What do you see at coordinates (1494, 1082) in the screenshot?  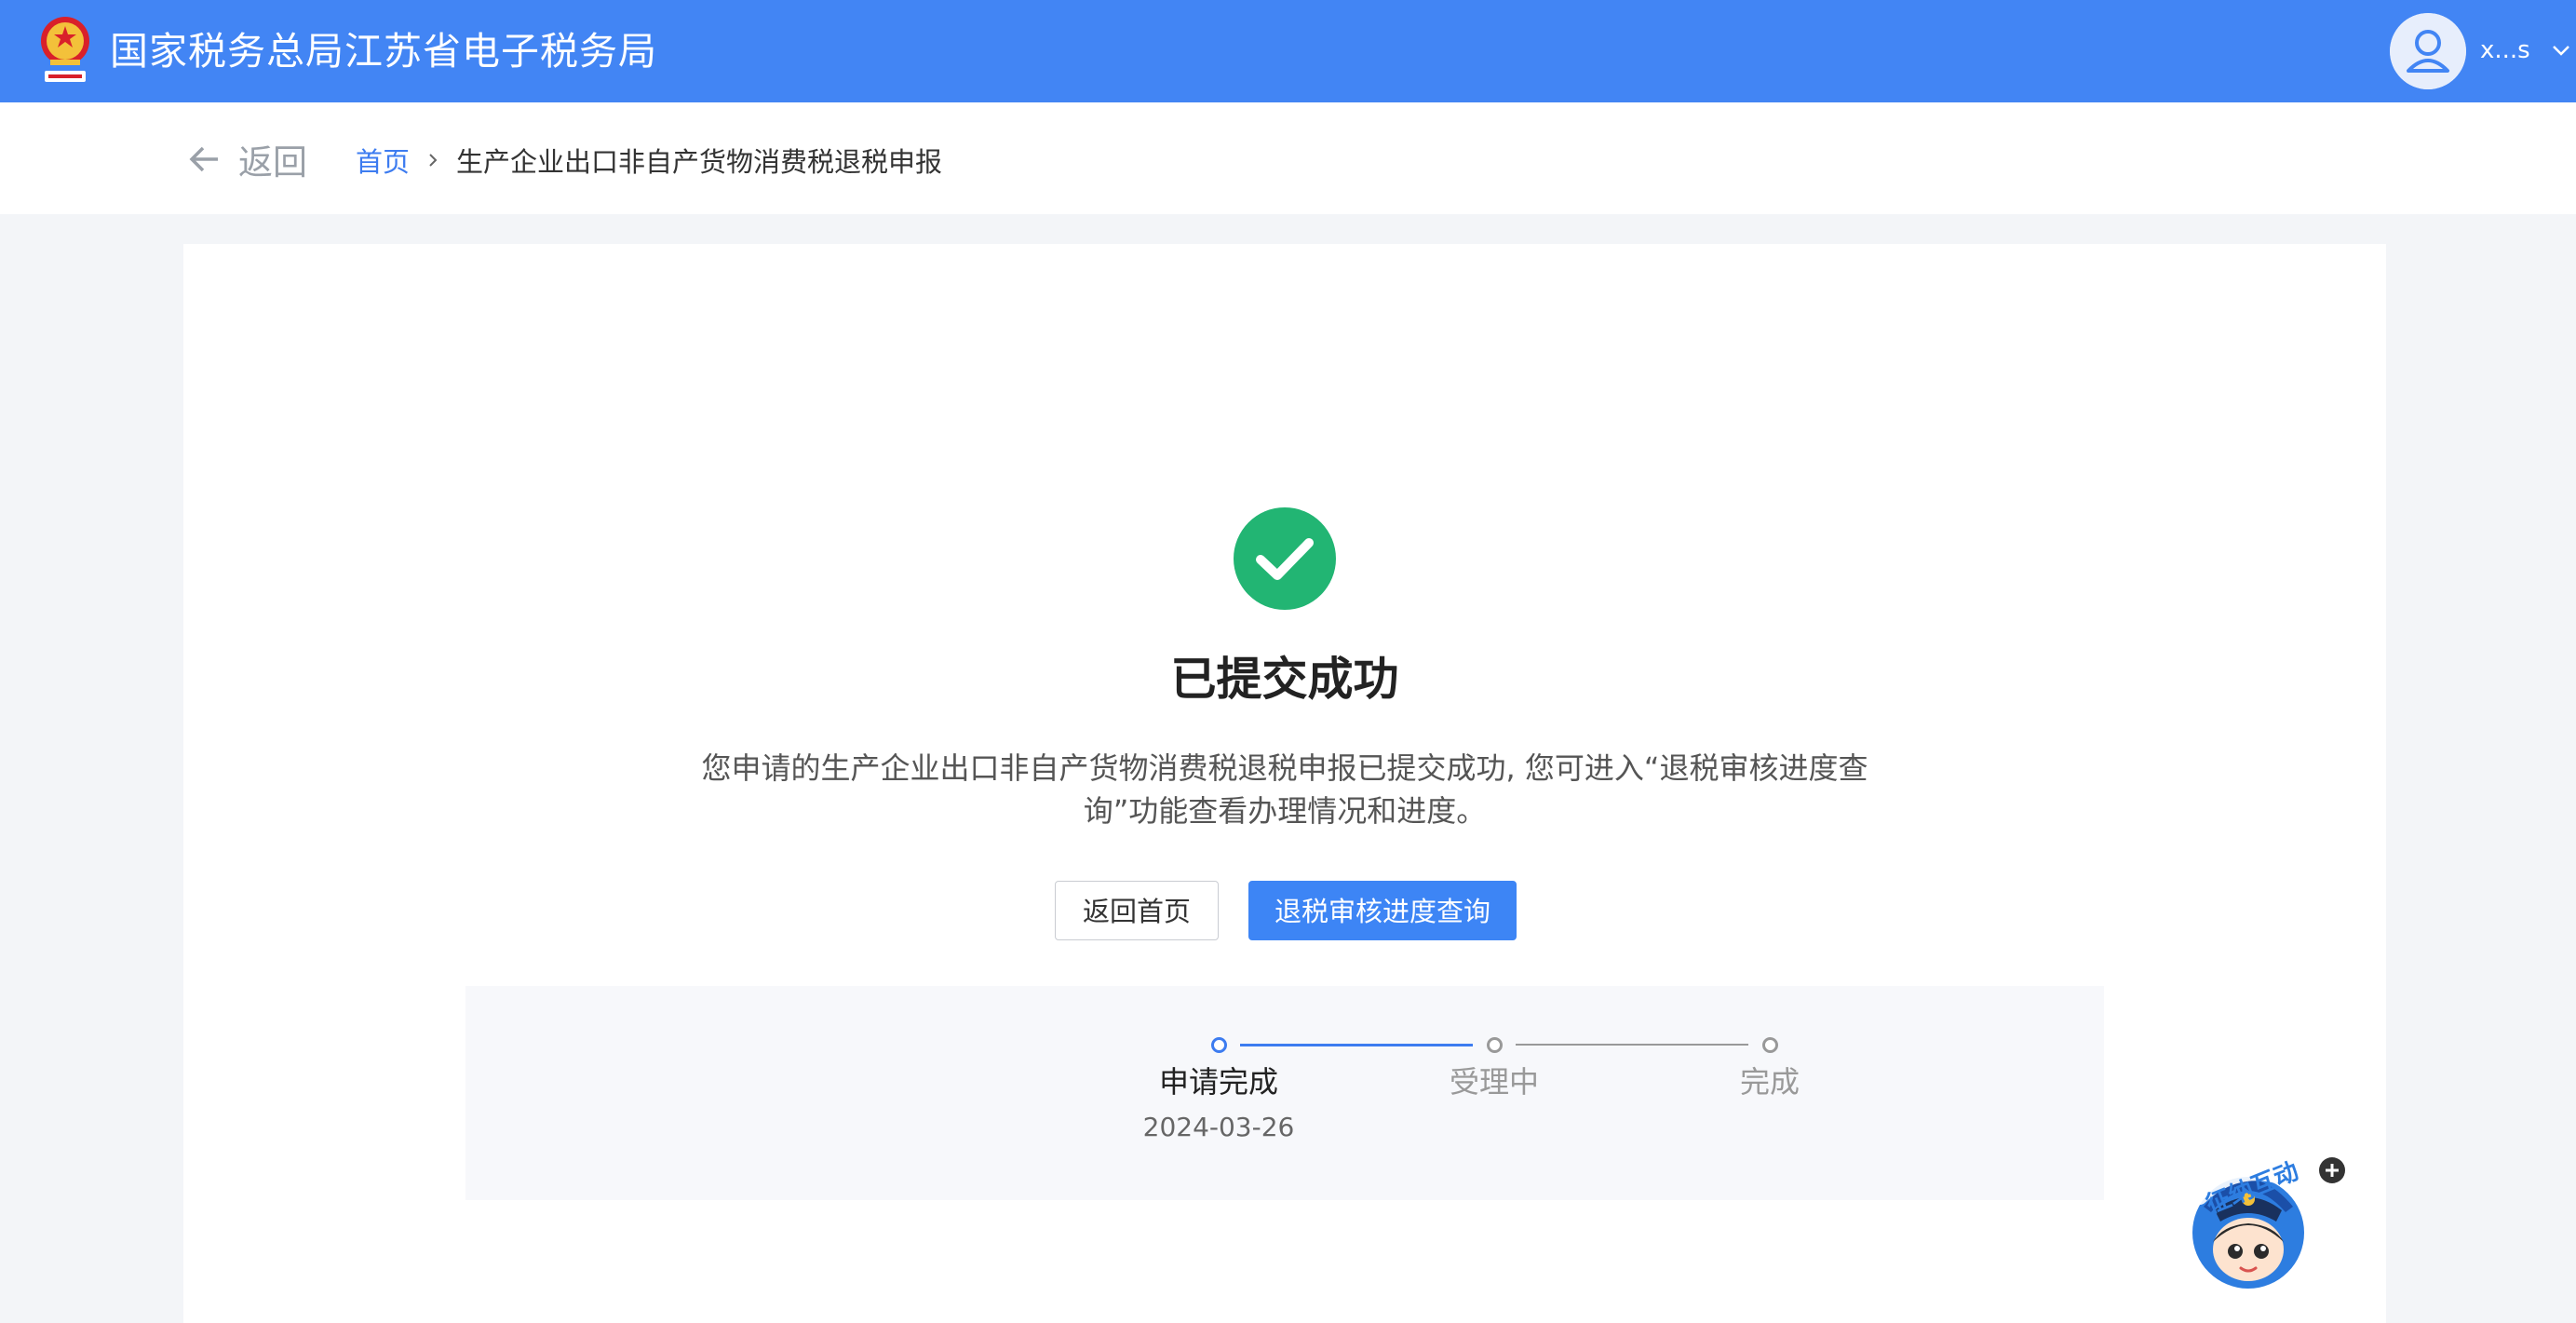 I see `step-label-2: 受理中` at bounding box center [1494, 1082].